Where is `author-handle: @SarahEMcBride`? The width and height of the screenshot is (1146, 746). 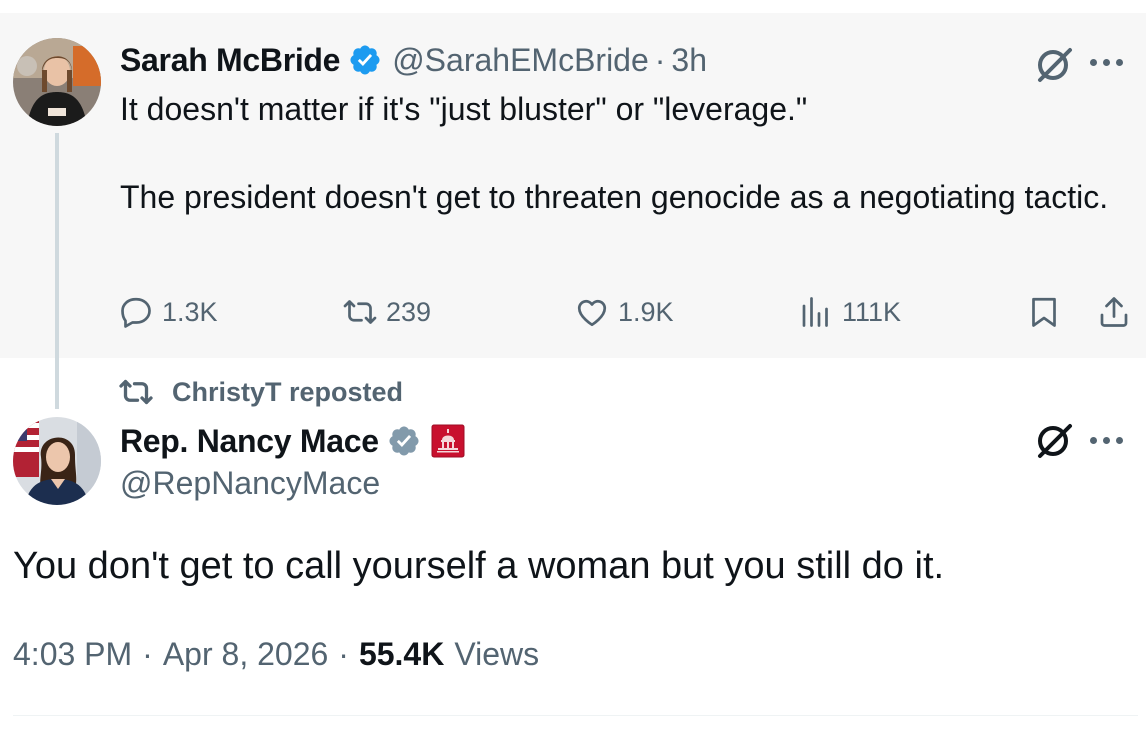
author-handle: @SarahEMcBride is located at coordinates (520, 60).